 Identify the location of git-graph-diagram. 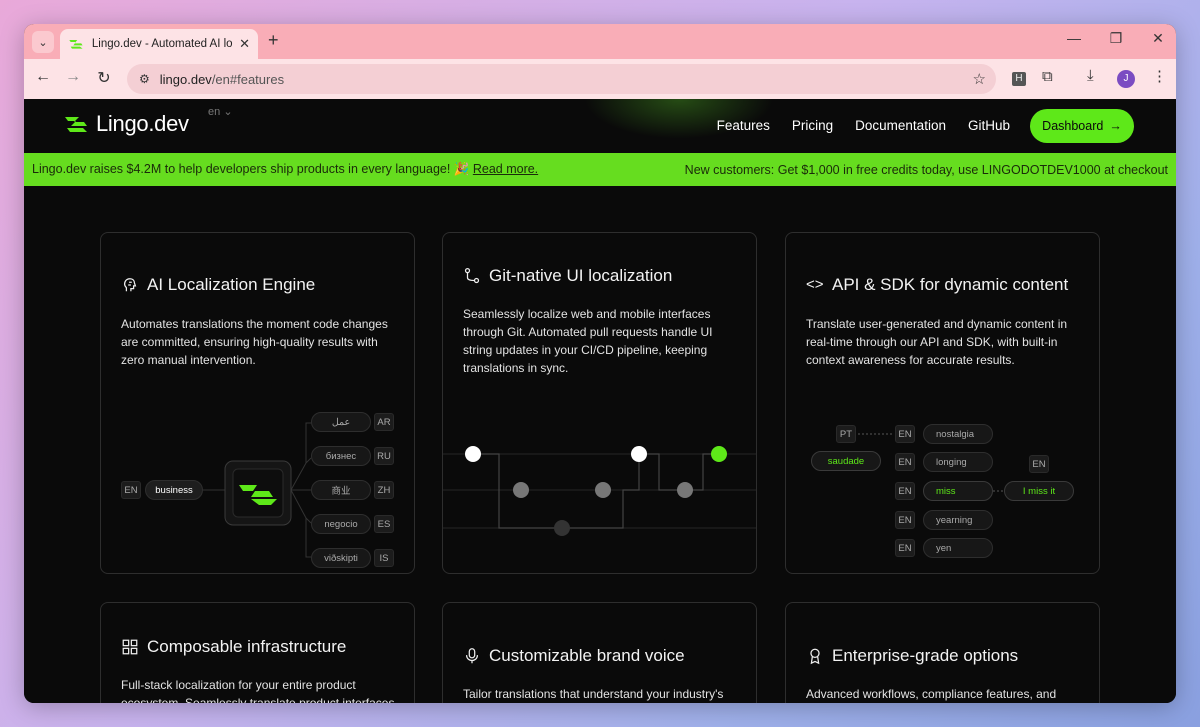
(599, 491).